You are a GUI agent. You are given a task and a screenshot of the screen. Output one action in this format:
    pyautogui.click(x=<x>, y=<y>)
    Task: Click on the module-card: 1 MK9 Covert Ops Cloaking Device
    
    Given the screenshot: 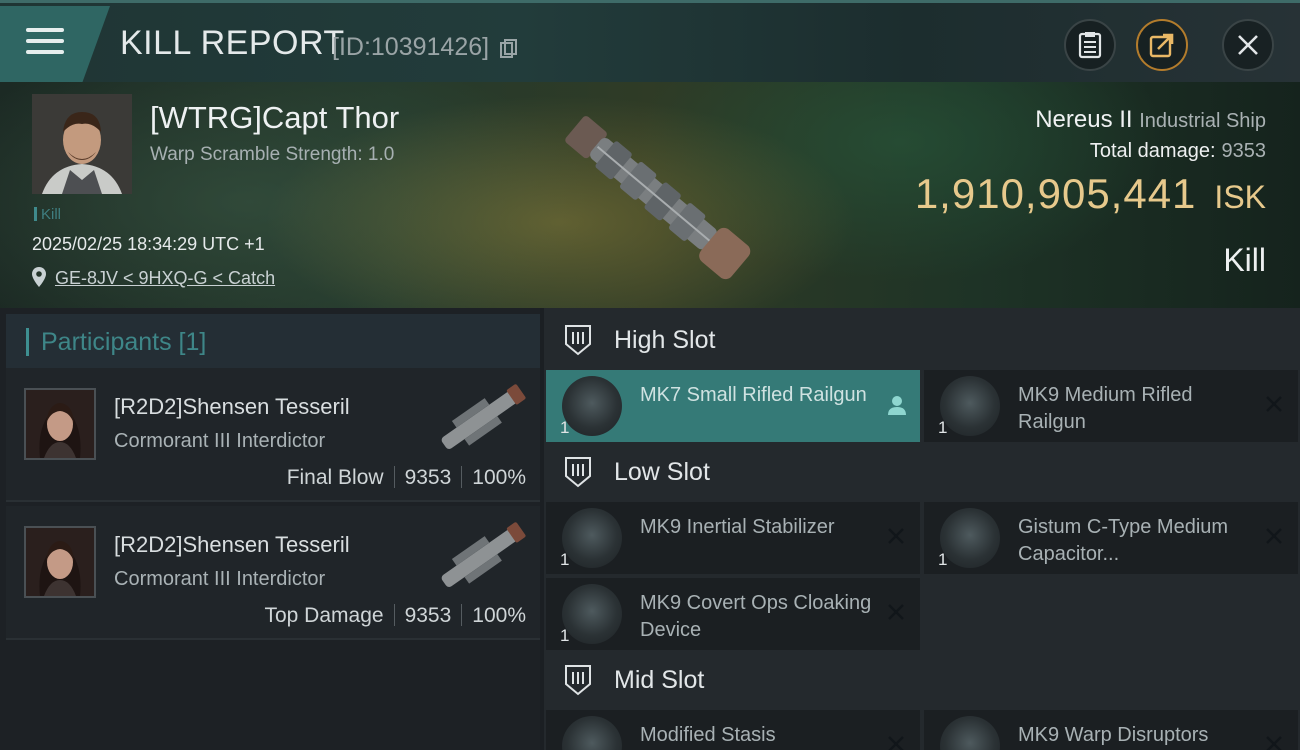 What is the action you would take?
    pyautogui.click(x=733, y=614)
    